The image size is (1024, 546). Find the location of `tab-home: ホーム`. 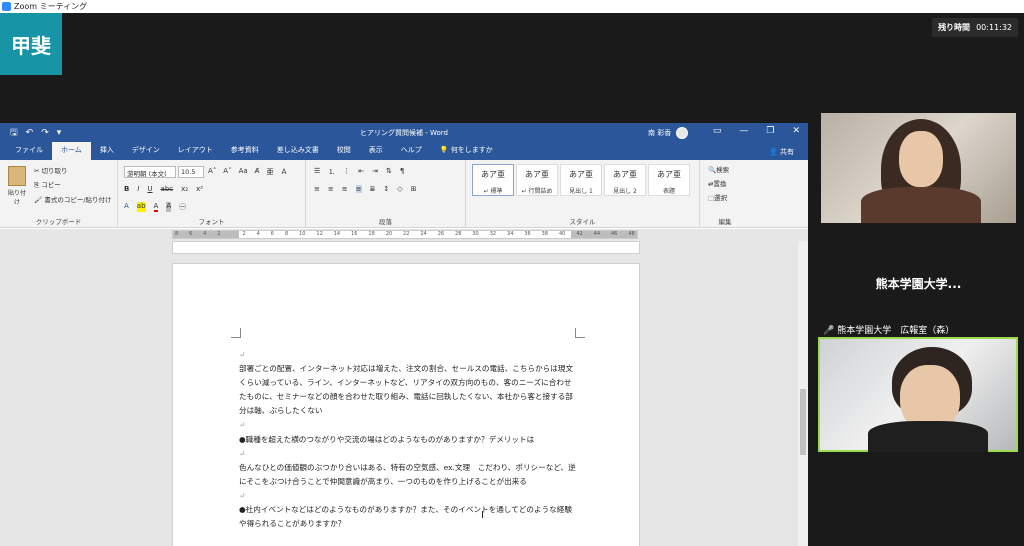

tab-home: ホーム is located at coordinates (71, 151).